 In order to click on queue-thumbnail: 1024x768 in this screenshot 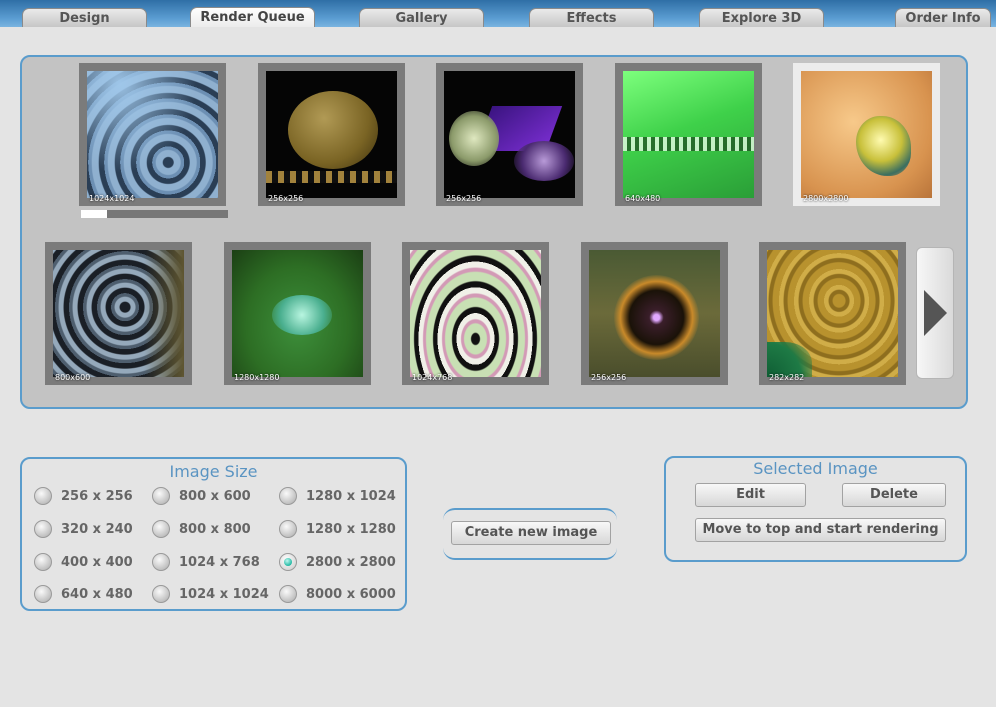, I will do `click(475, 313)`.